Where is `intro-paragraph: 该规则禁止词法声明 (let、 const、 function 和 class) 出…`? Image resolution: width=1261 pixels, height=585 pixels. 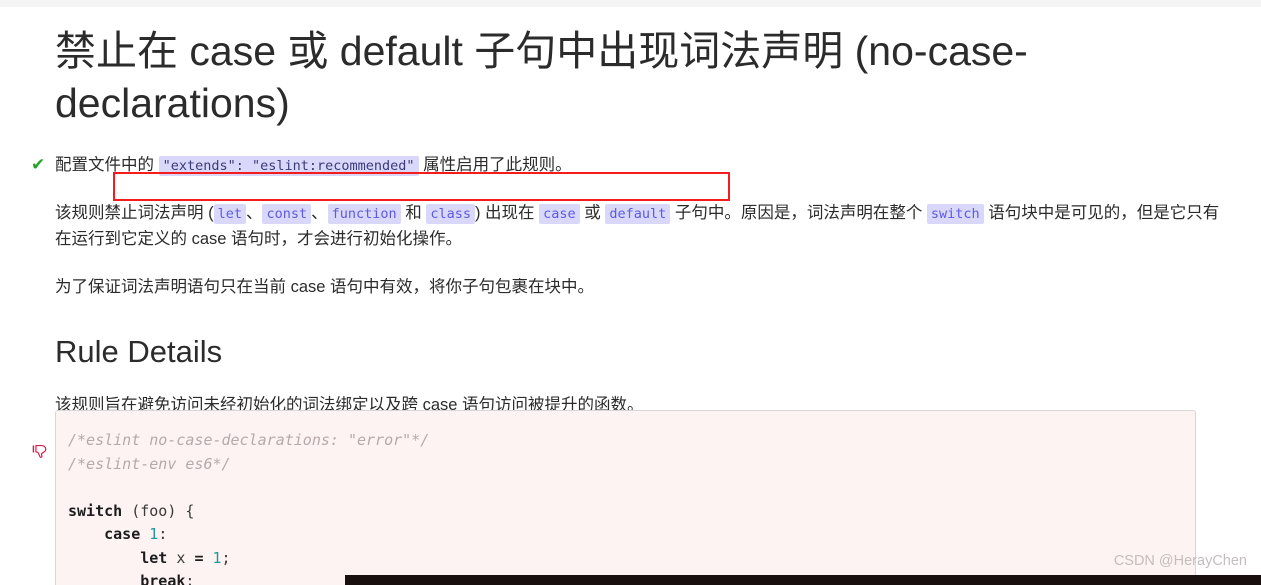
intro-paragraph: 该规则禁止词法声明 (let、 const、 function 和 class) 出… is located at coordinates (638, 226).